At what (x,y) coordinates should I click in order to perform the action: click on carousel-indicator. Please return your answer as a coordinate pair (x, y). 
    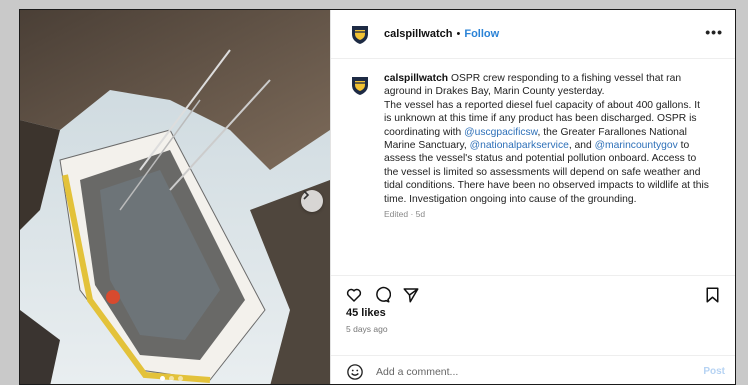
    Looking at the image, I should click on (171, 378).